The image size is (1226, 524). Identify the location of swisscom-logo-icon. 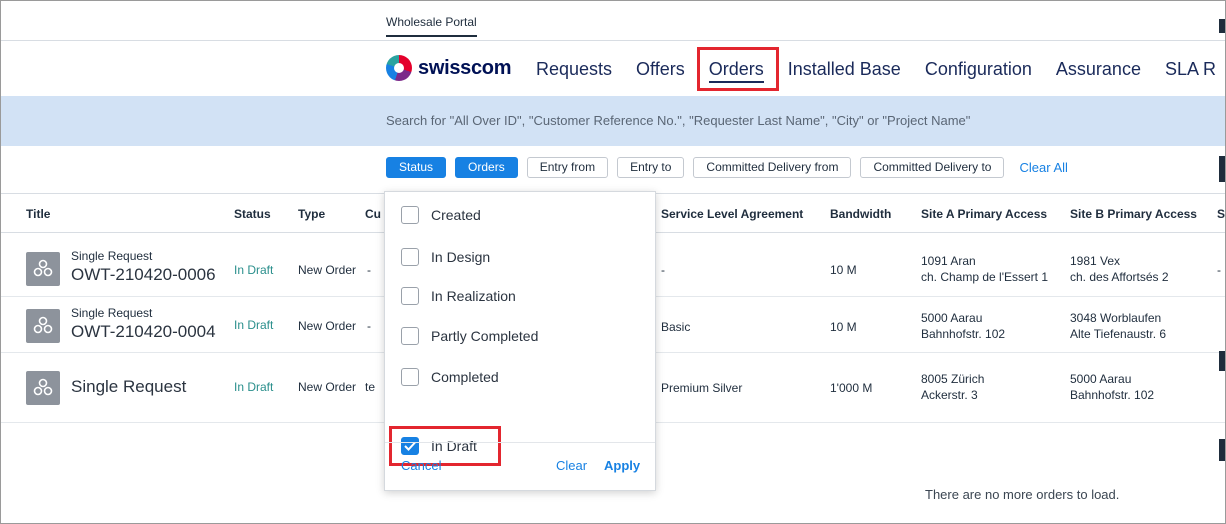
(399, 68).